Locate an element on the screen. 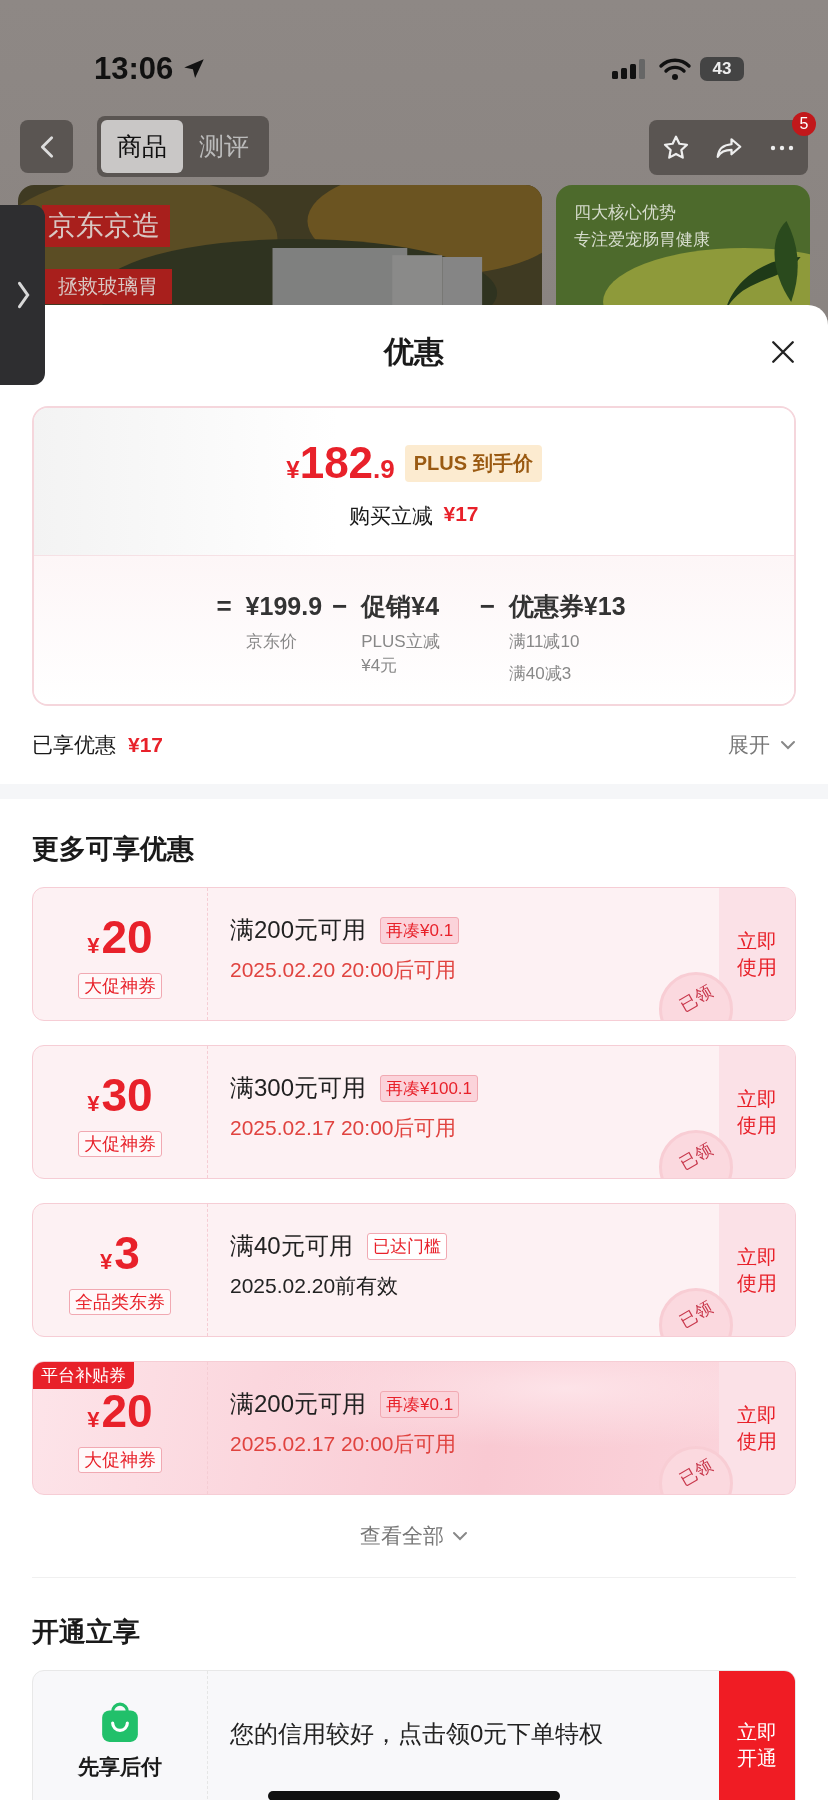 The image size is (828, 1800). back-icon is located at coordinates (46, 146).